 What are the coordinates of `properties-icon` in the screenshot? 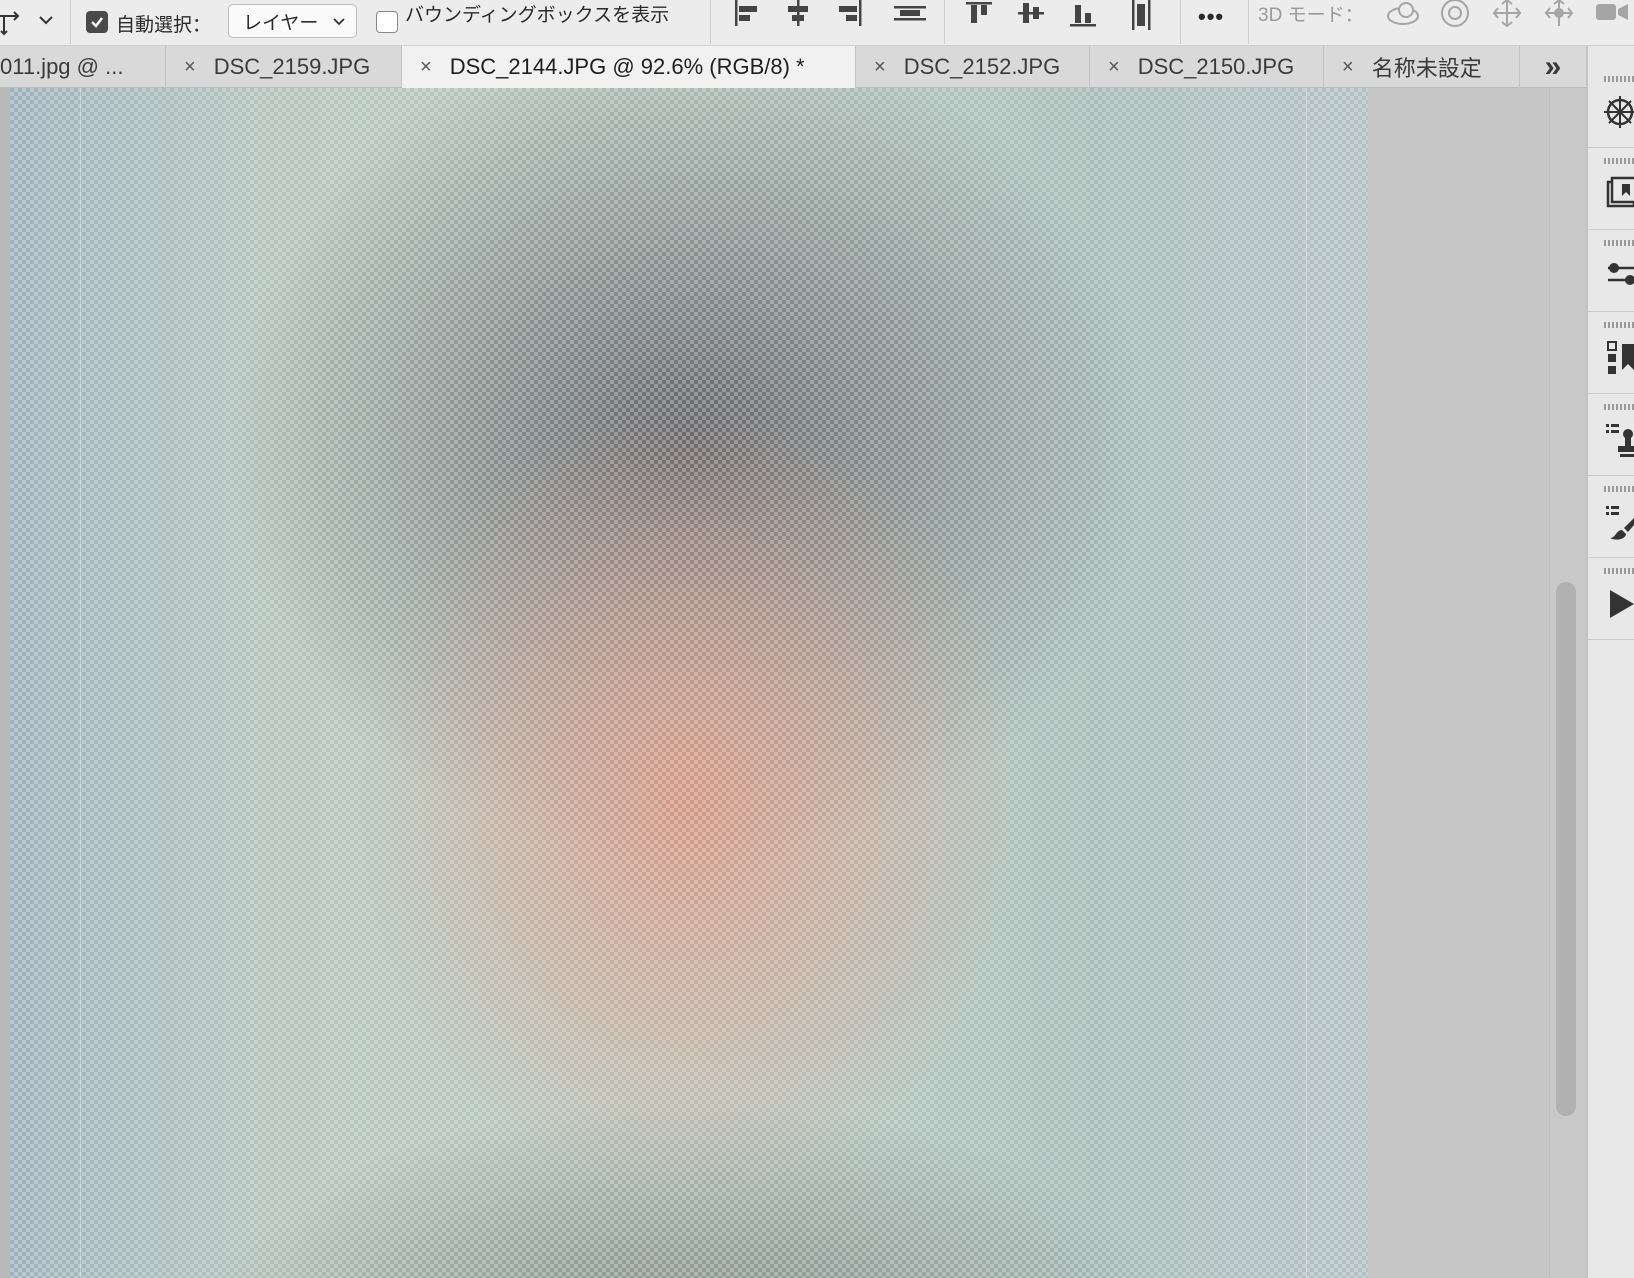 It's located at (1614, 362).